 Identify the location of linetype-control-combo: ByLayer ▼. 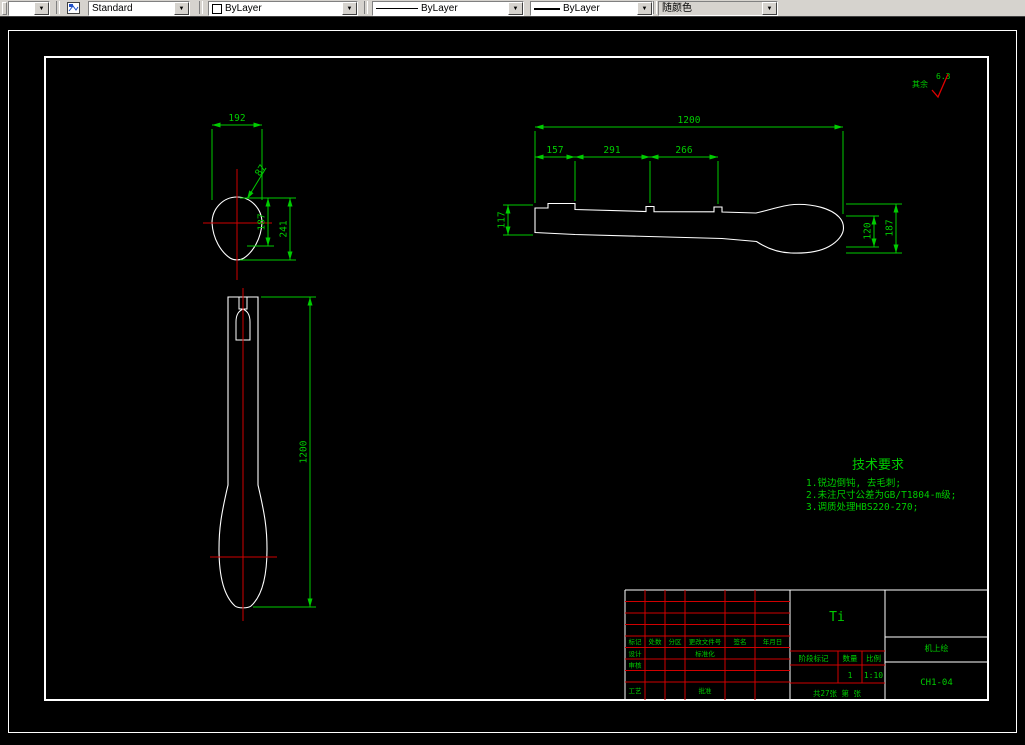
(448, 8).